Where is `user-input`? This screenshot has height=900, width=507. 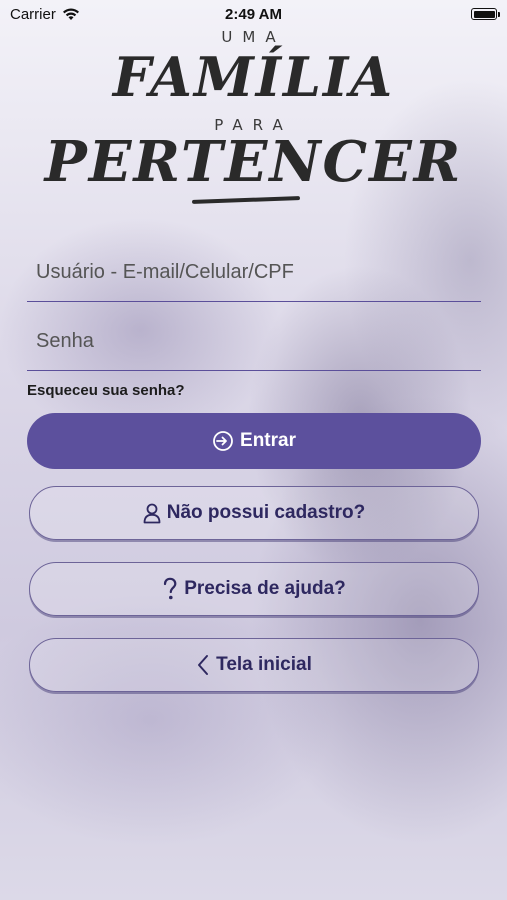 user-input is located at coordinates (258, 272).